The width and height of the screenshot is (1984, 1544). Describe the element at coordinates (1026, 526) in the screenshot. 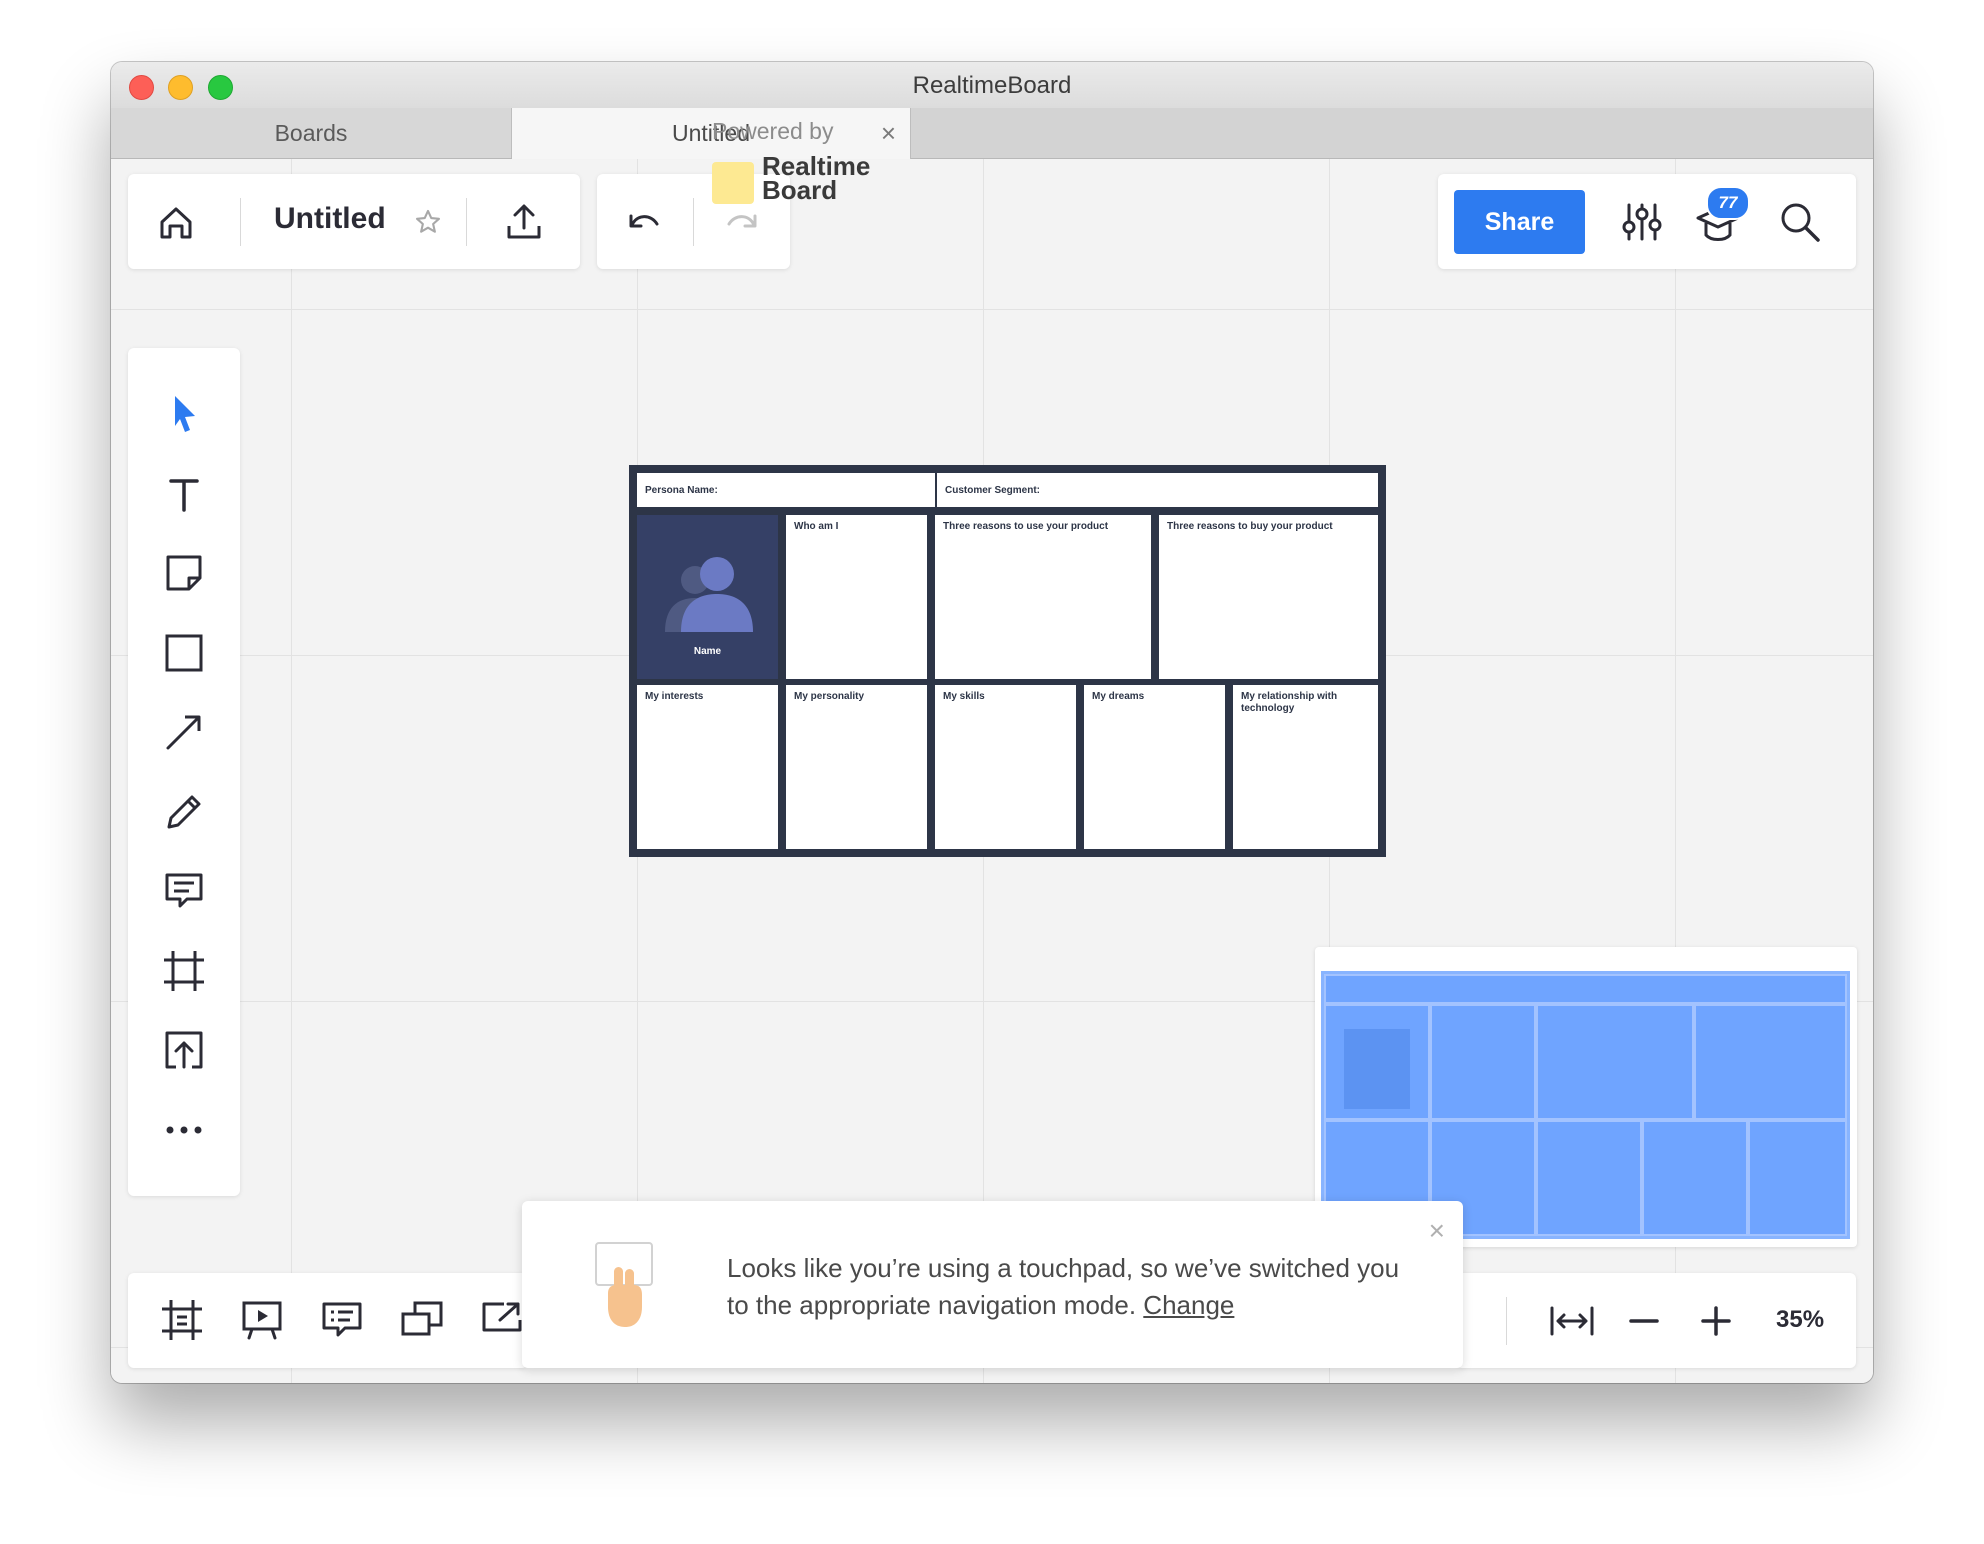

I see `reasons-use-label: Three reasons to use your product` at that location.